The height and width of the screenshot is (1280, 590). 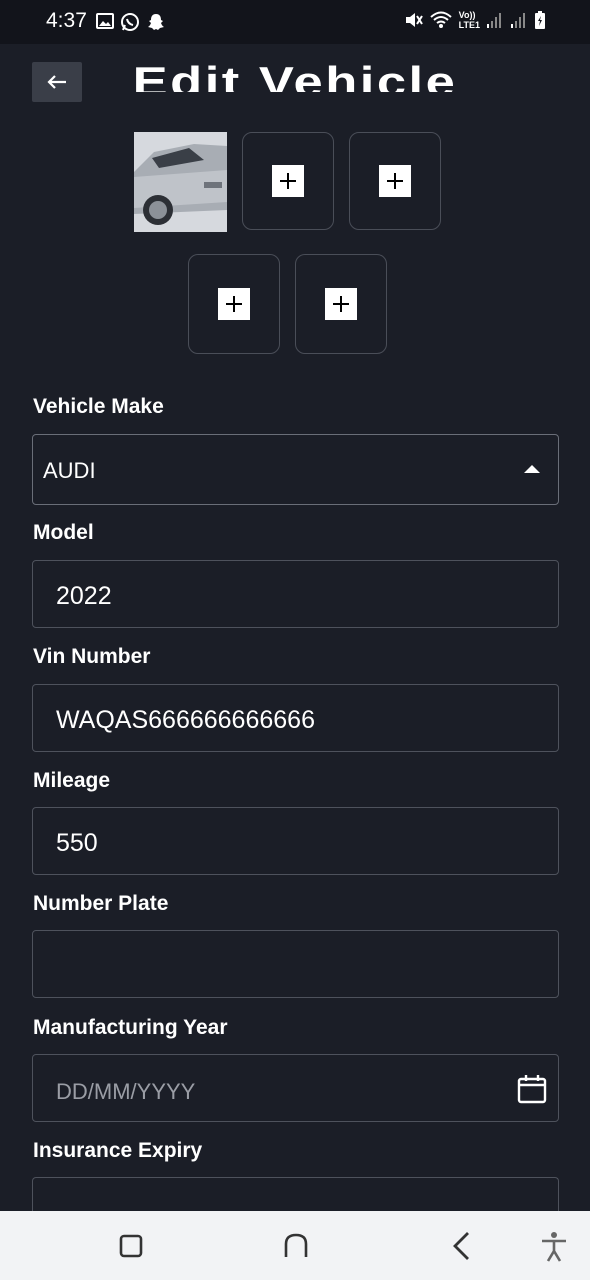 I want to click on vin-number-value: WAQAS666666666666, so click(x=185, y=720).